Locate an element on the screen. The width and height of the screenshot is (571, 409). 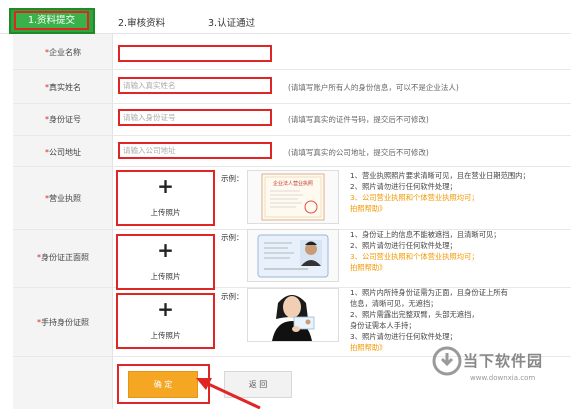
company-address-label: *公司地址 is located at coordinates (63, 152).